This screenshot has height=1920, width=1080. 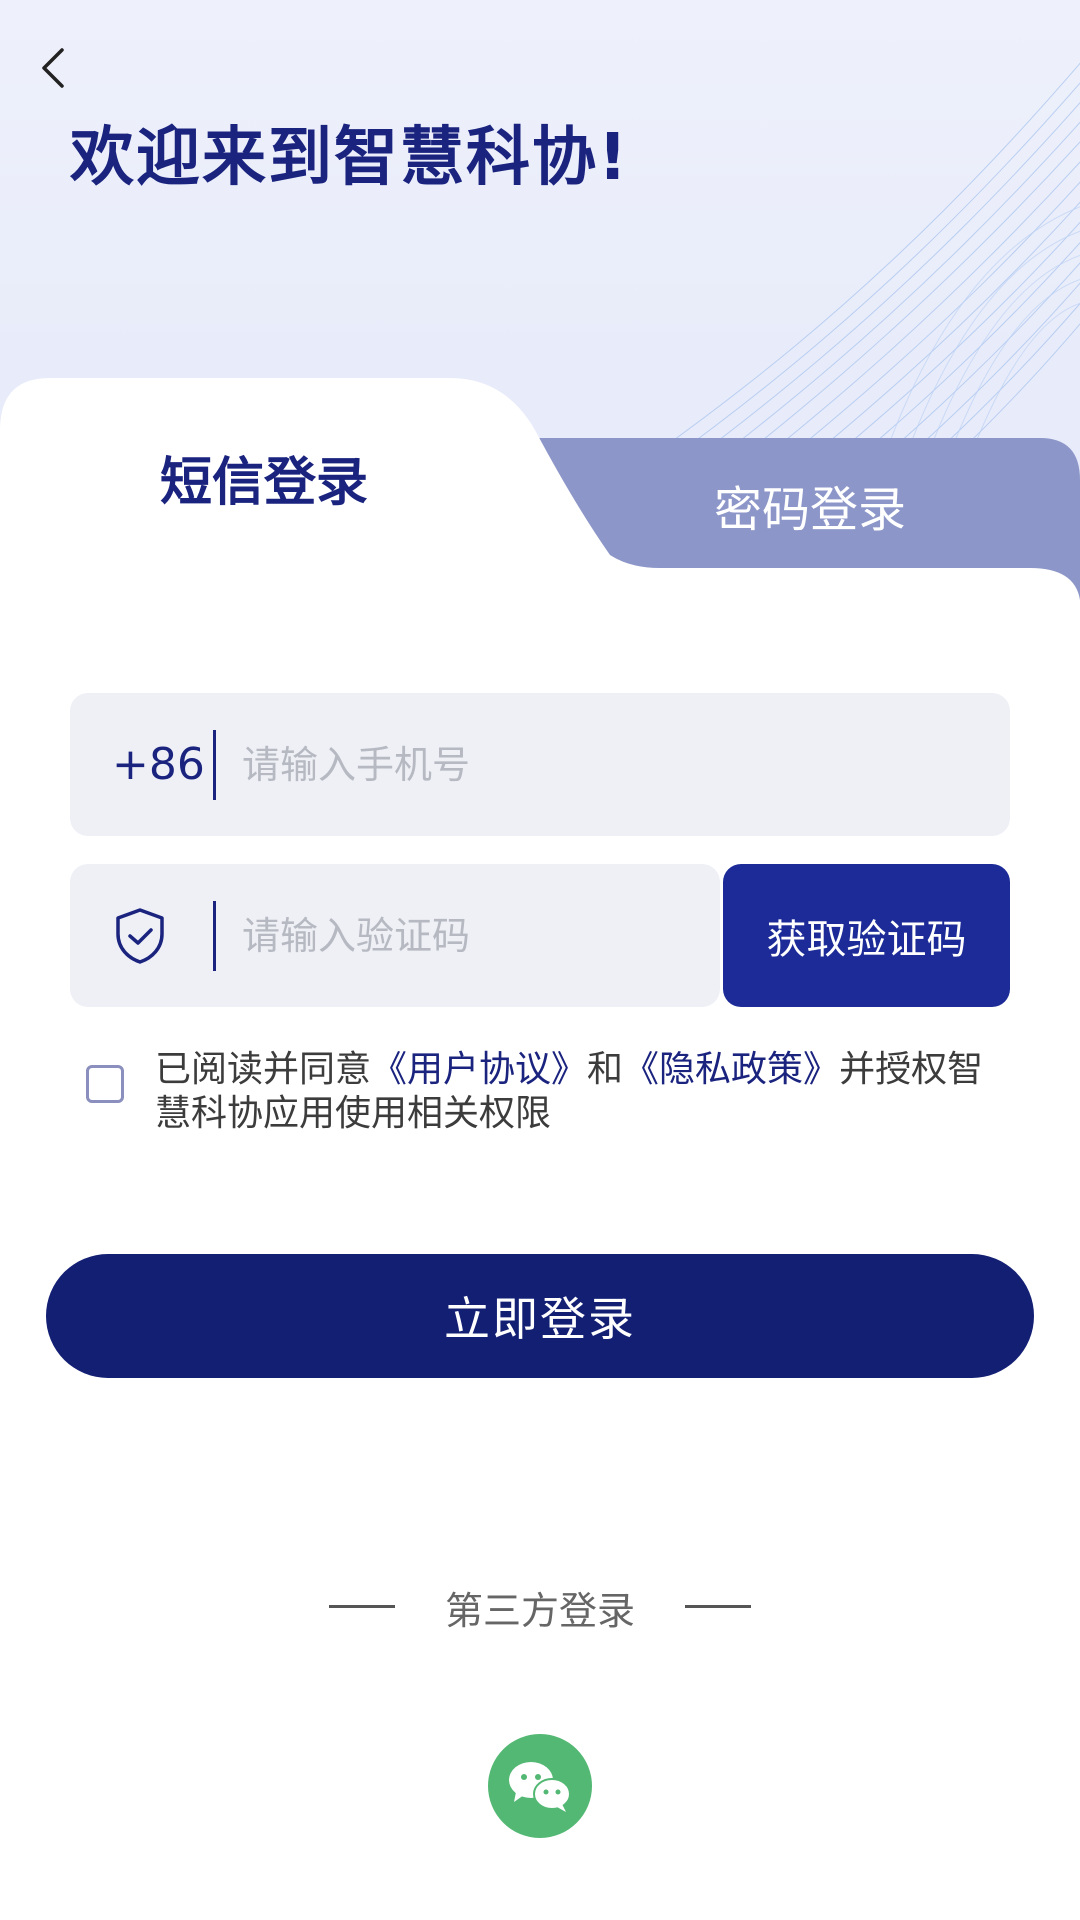 I want to click on wechat-icon, so click(x=540, y=1787).